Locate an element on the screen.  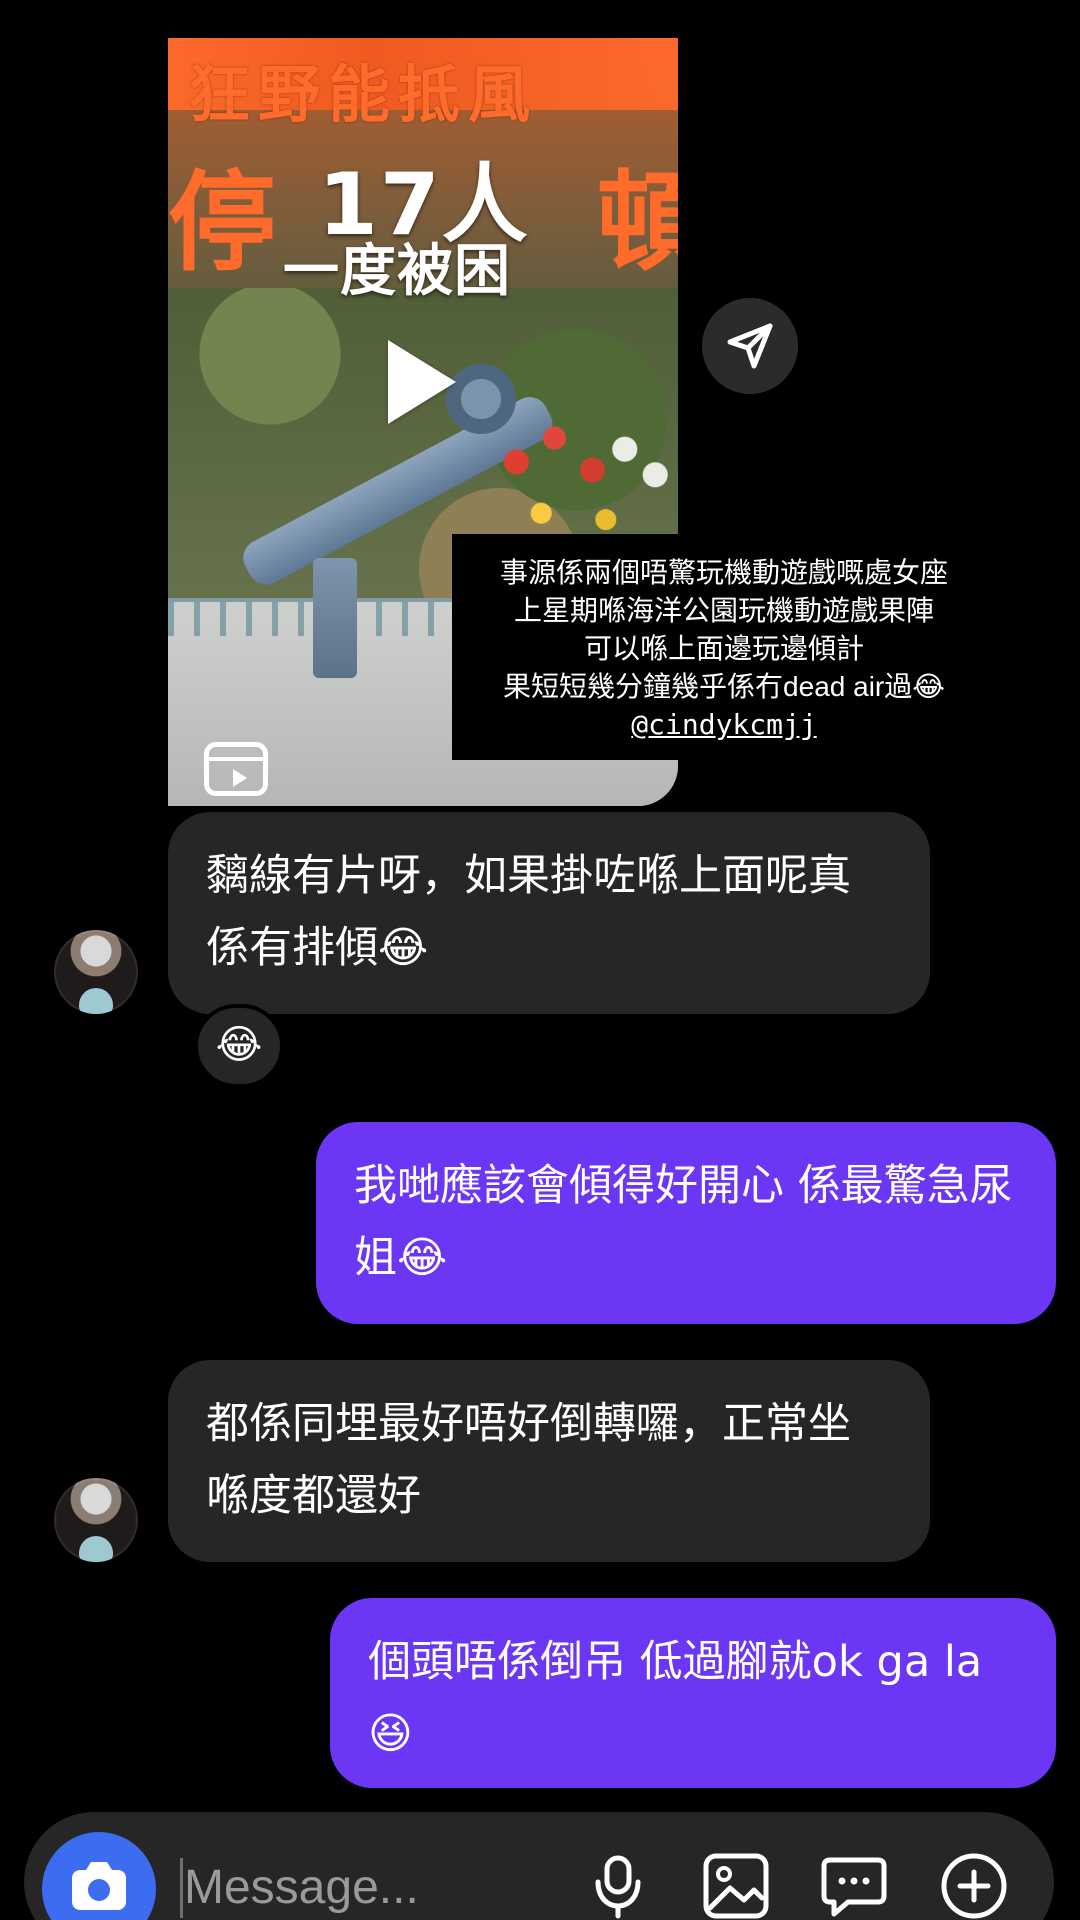
ride-tower is located at coordinates (335, 618).